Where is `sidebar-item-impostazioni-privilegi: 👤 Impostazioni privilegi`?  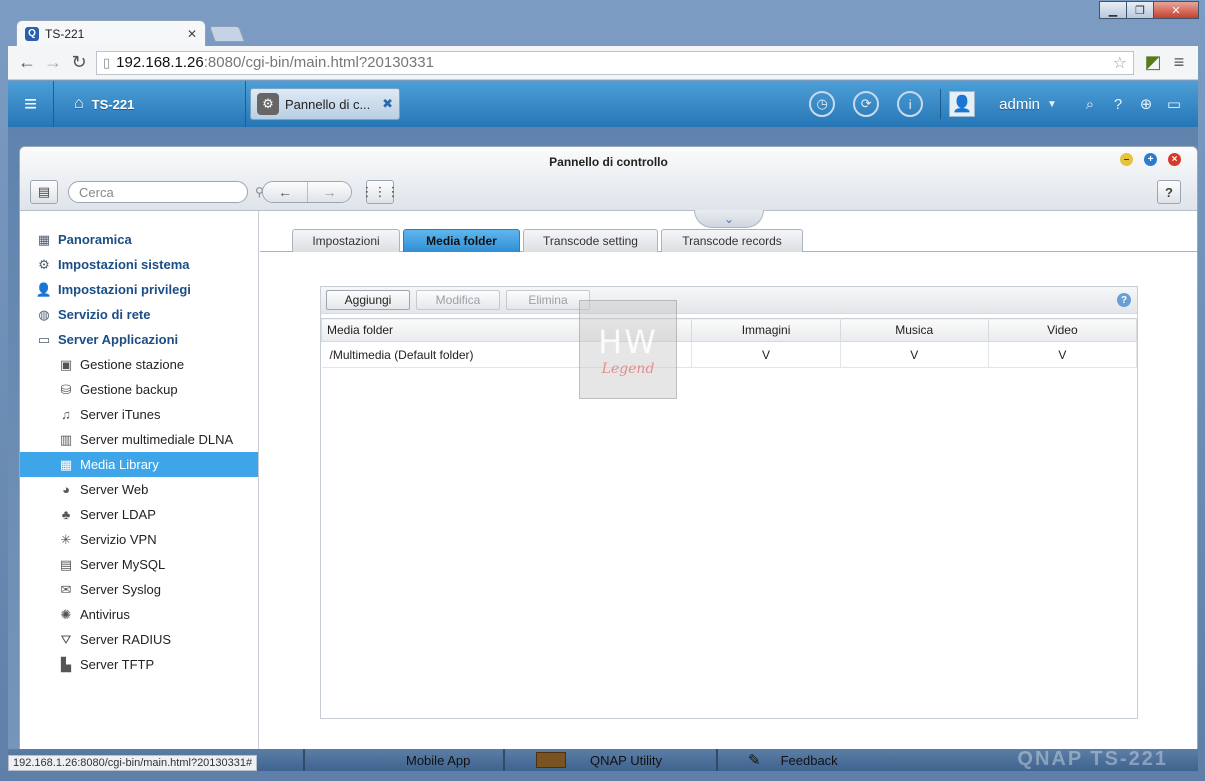
sidebar-item-impostazioni-privilegi: 👤 Impostazioni privilegi is located at coordinates (139, 289).